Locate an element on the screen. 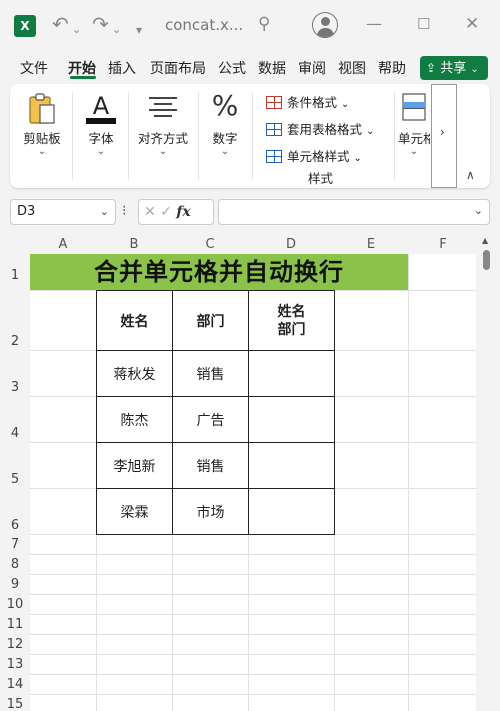  header-cell-name: 姓名 is located at coordinates (134, 320).